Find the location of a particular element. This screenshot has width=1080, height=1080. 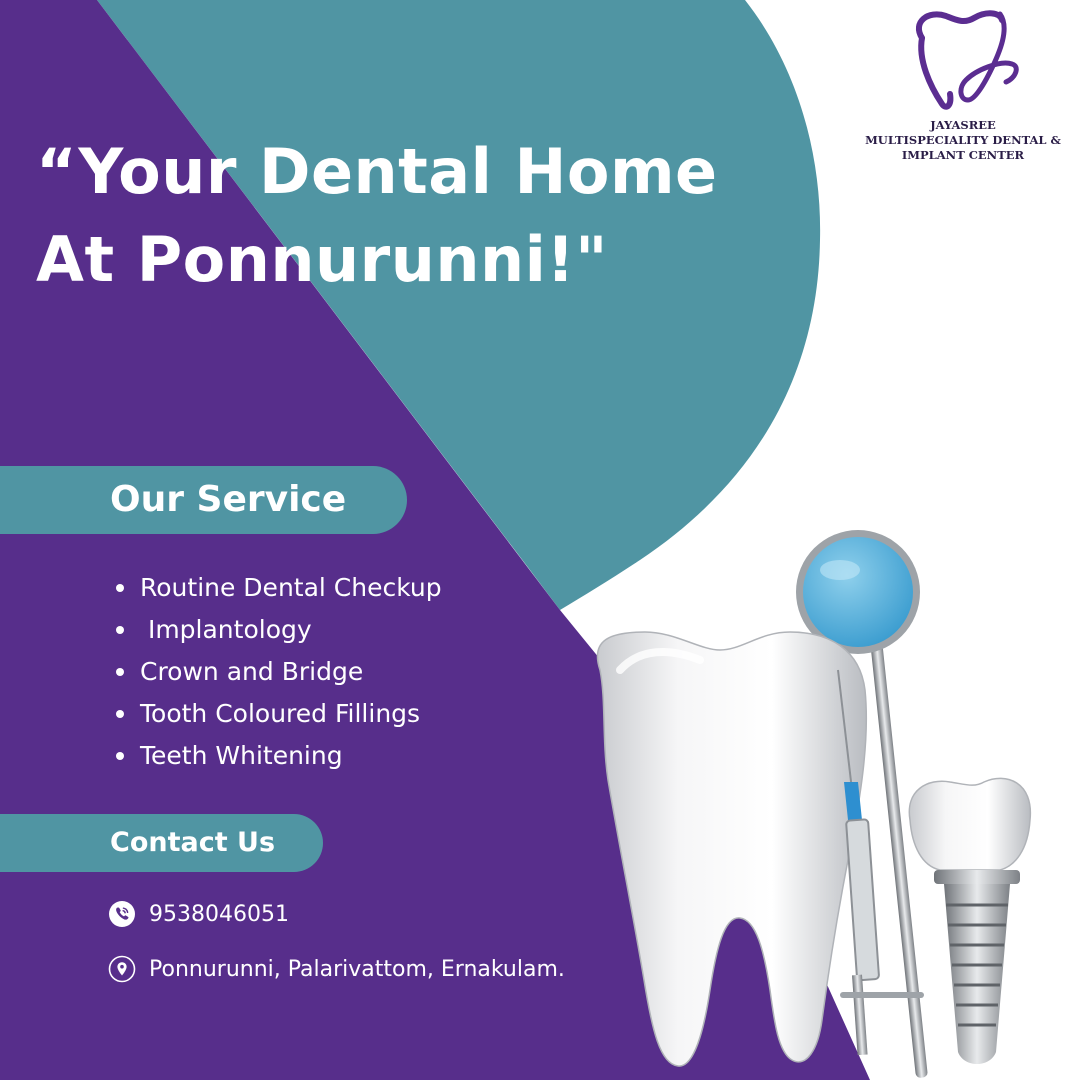

service-label: Tooth Coloured Fillings is located at coordinates (280, 713).